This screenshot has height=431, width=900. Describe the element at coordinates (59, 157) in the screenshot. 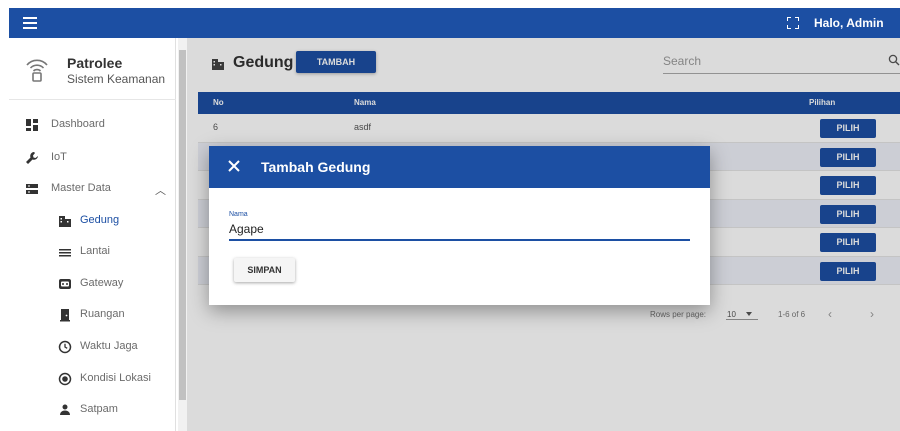

I see `sidebar-item-label: IoT` at that location.